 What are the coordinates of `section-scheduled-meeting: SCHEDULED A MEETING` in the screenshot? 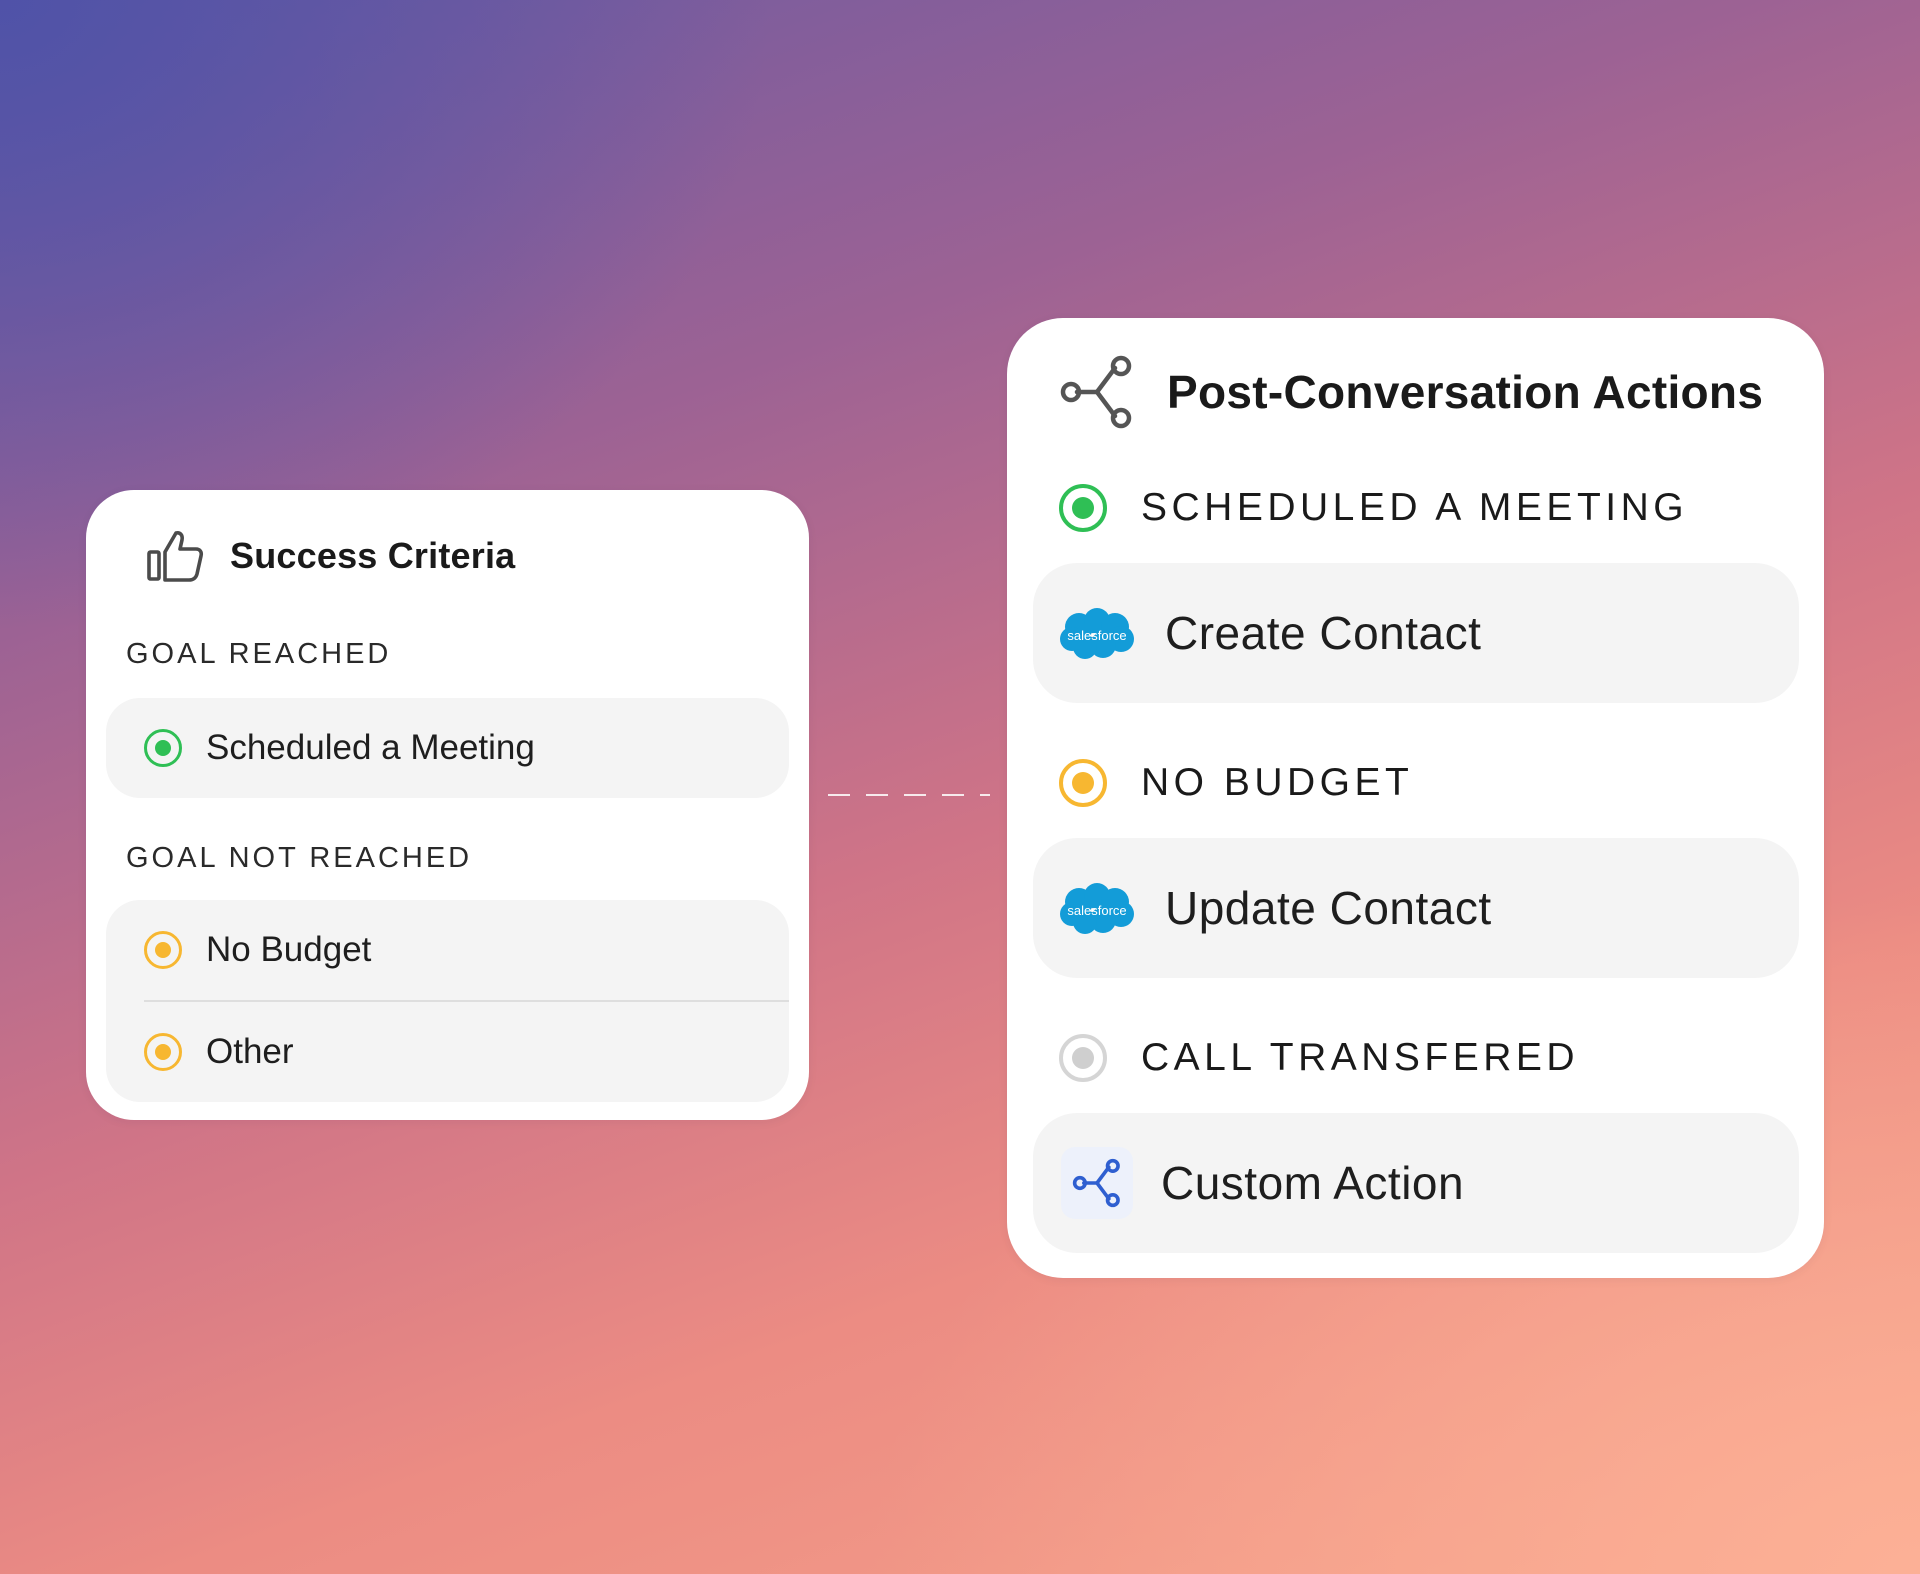 It's located at (1373, 508).